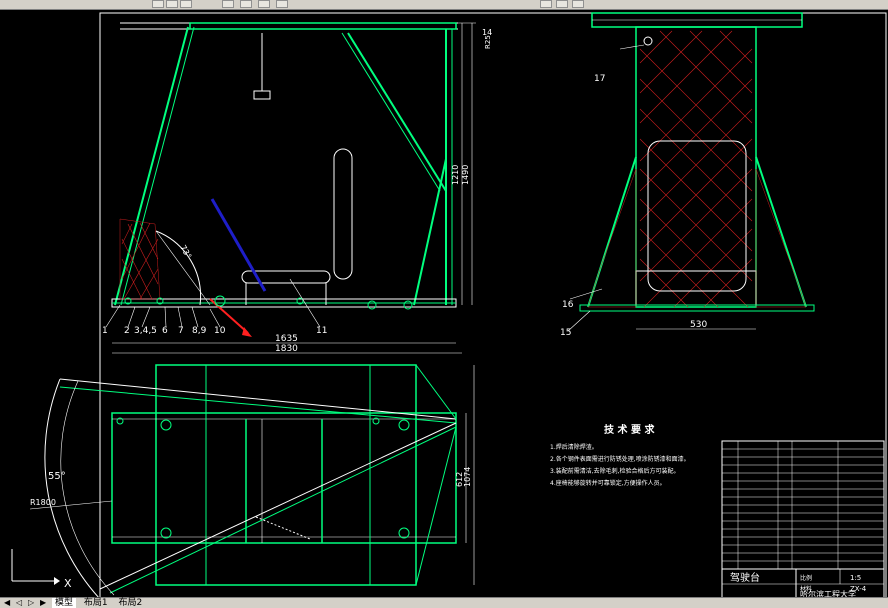  Describe the element at coordinates (444, 602) in the screenshot. I see `status-bar: ◀ ◁ ▷ ▶ 模型 布局1 布局2` at that location.